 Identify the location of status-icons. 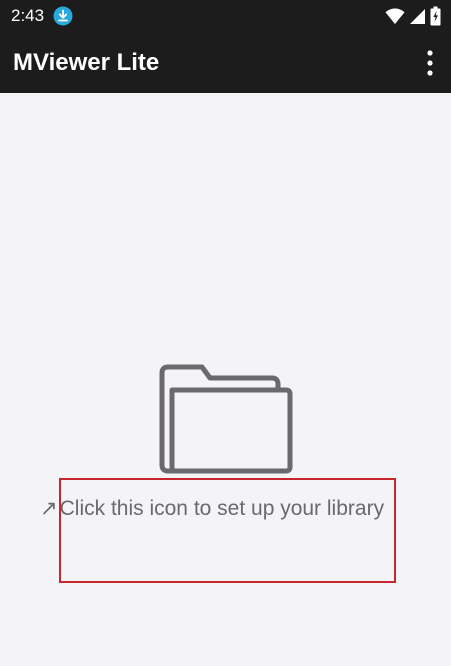
(413, 16).